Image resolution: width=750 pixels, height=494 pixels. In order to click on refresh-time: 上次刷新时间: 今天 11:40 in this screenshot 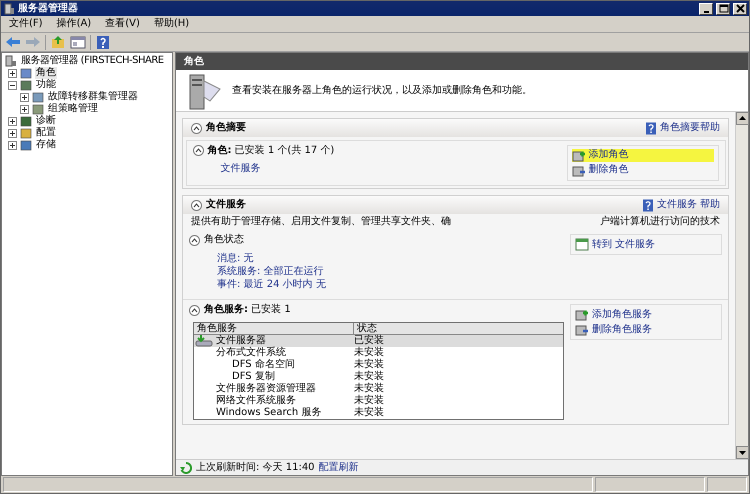, I will do `click(255, 468)`.